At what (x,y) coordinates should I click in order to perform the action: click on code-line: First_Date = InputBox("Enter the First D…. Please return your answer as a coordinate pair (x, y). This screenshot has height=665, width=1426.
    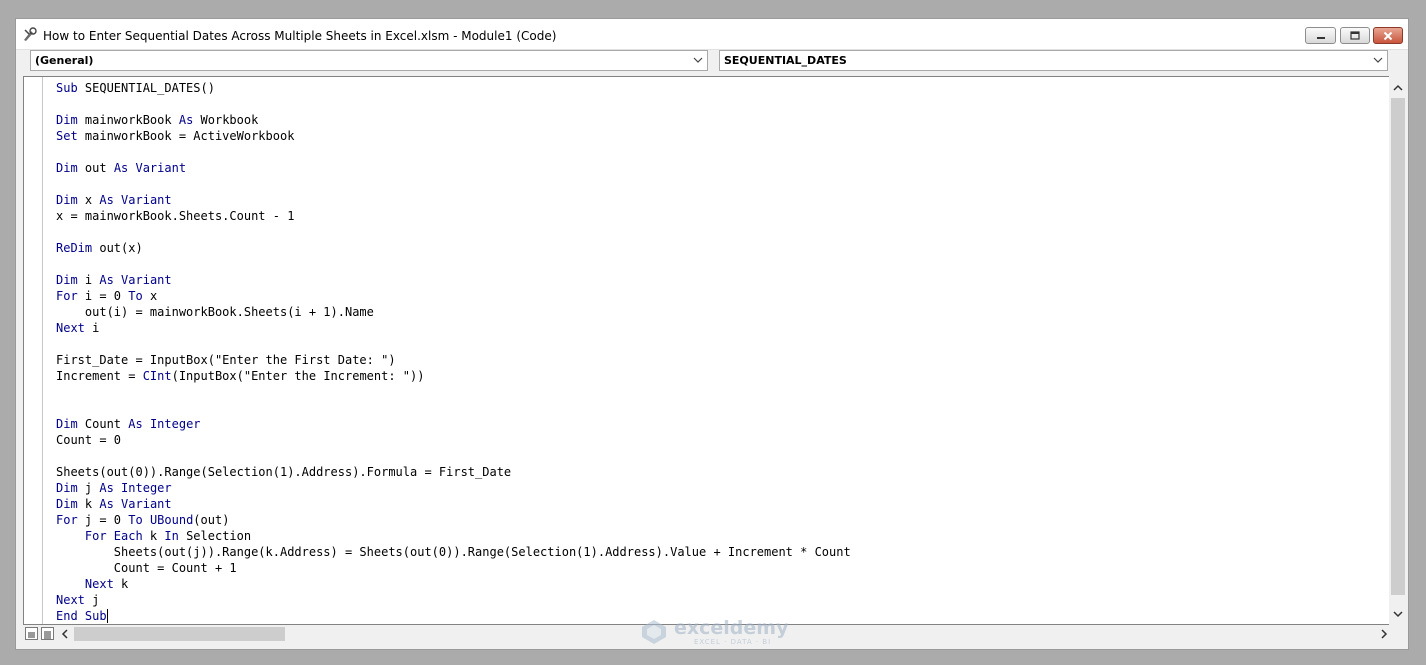
    Looking at the image, I should click on (453, 360).